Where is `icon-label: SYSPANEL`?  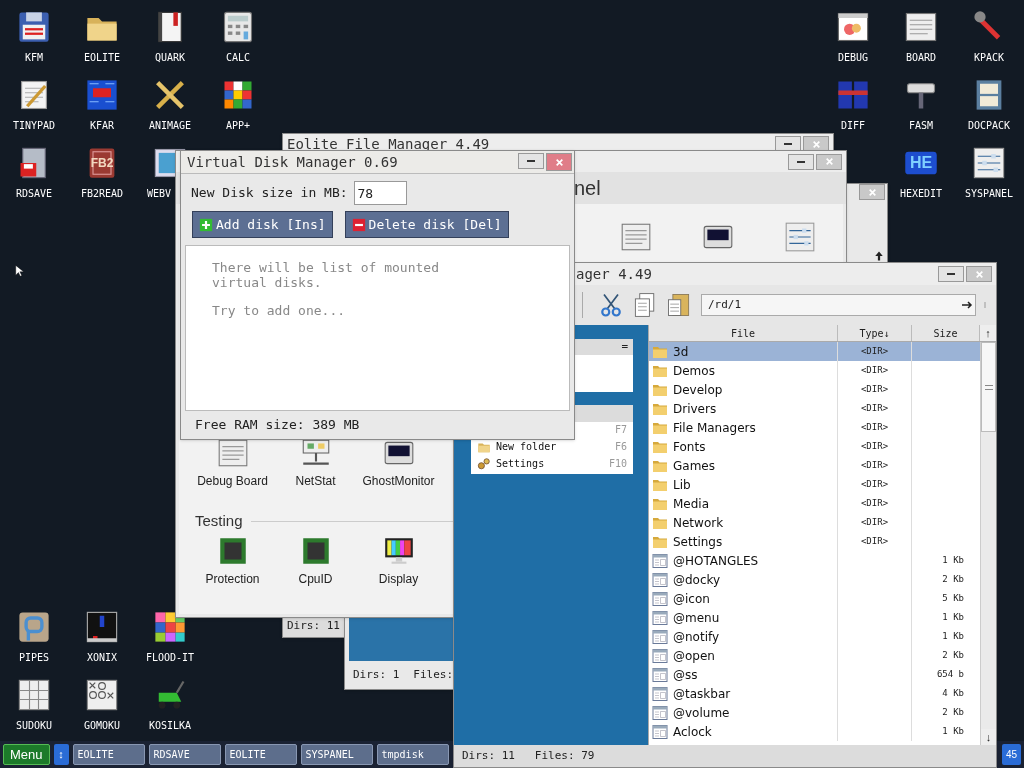
icon-label: SYSPANEL is located at coordinates (989, 194).